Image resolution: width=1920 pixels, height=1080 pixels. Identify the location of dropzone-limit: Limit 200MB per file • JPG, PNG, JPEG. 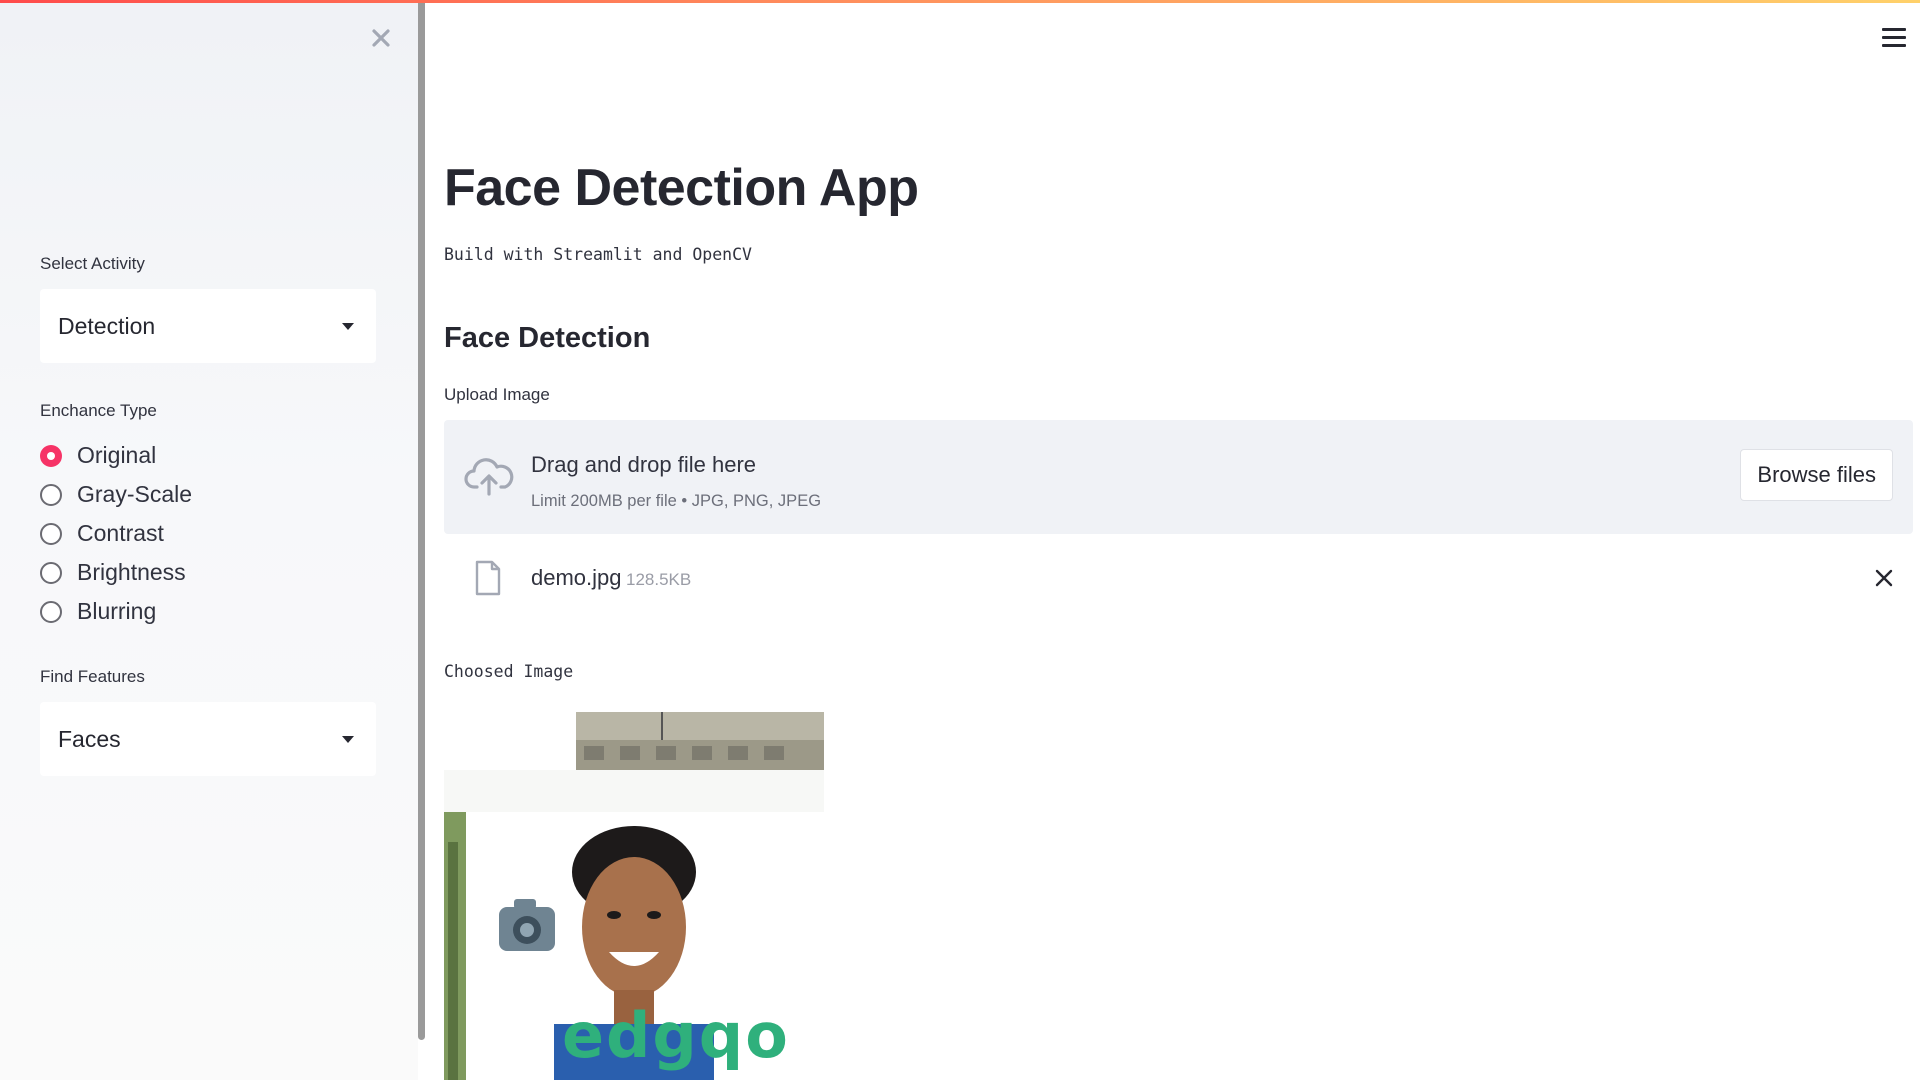
(676, 501).